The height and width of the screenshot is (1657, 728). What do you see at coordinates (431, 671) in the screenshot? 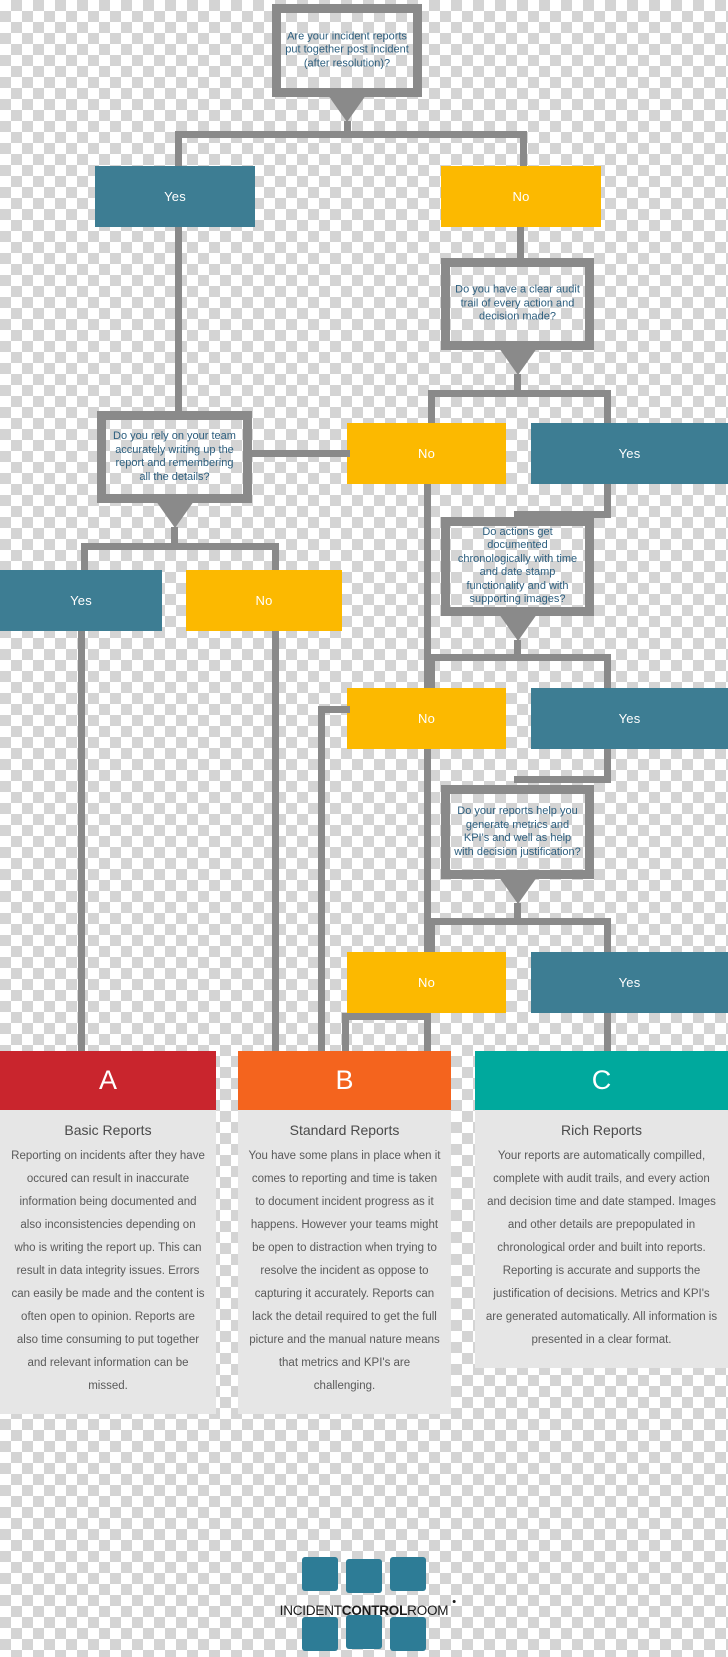
I see `connector-q4-no-drop` at bounding box center [431, 671].